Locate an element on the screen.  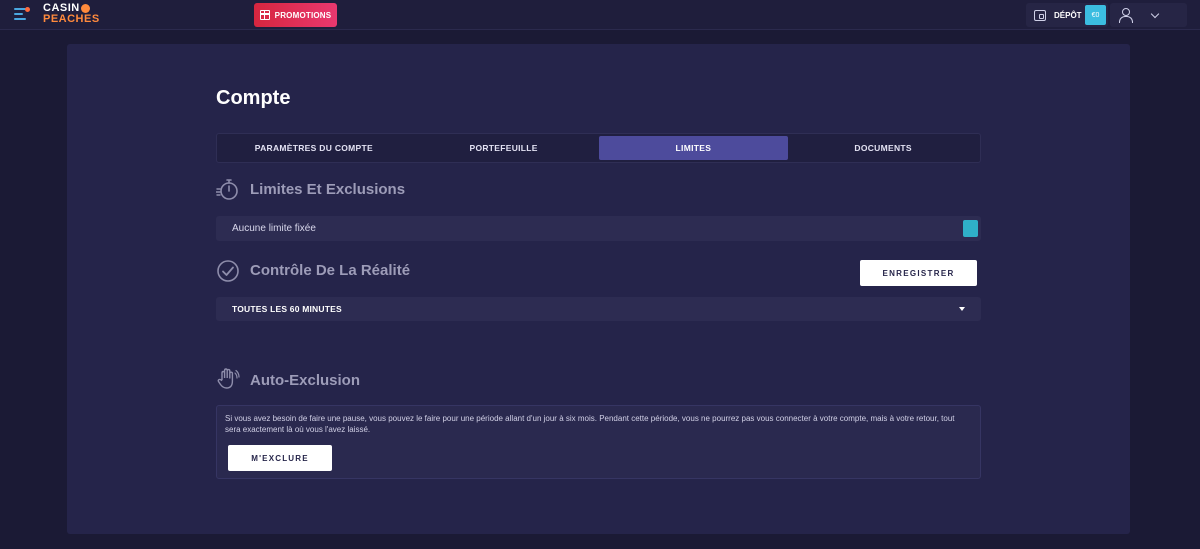
selected-interval: TOUTES LES 60 MINUTES is located at coordinates (287, 309).